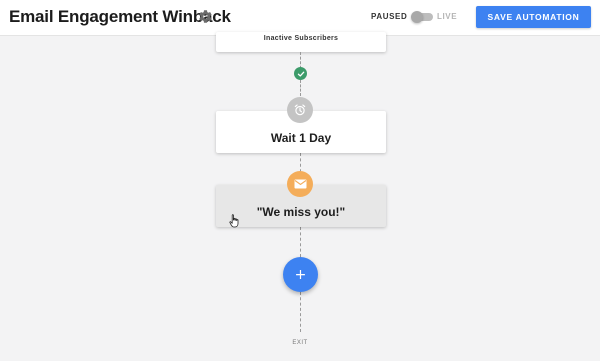  Describe the element at coordinates (300, 73) in the screenshot. I see `check-icon` at that location.